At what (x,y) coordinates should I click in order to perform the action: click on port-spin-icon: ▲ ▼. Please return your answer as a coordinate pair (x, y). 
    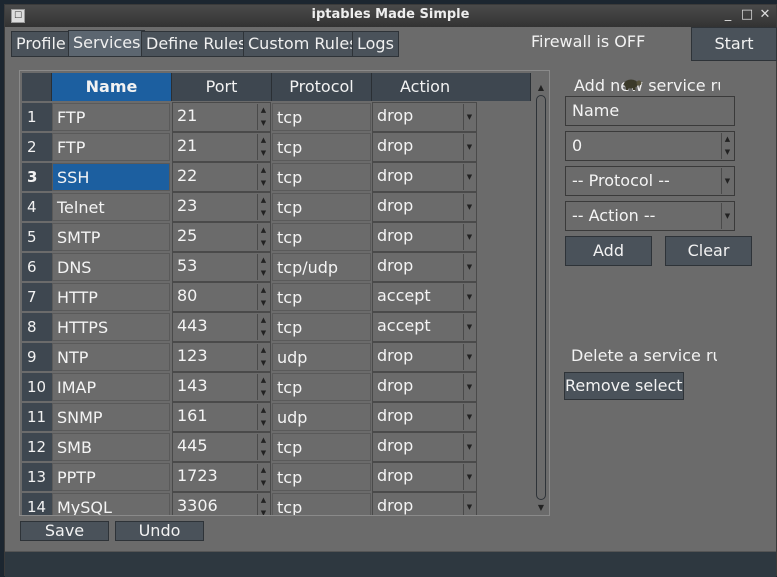
    Looking at the image, I should click on (727, 146).